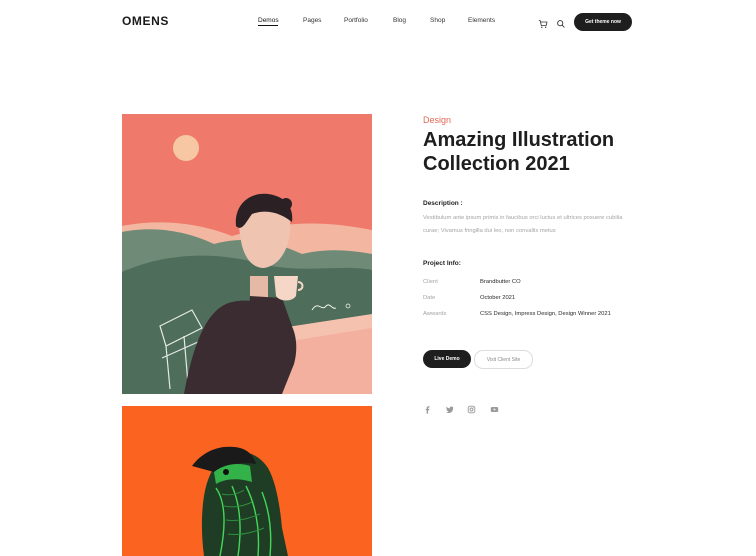 Image resolution: width=756 pixels, height=556 pixels. Describe the element at coordinates (435, 314) in the screenshot. I see `info-label: Awwards` at that location.